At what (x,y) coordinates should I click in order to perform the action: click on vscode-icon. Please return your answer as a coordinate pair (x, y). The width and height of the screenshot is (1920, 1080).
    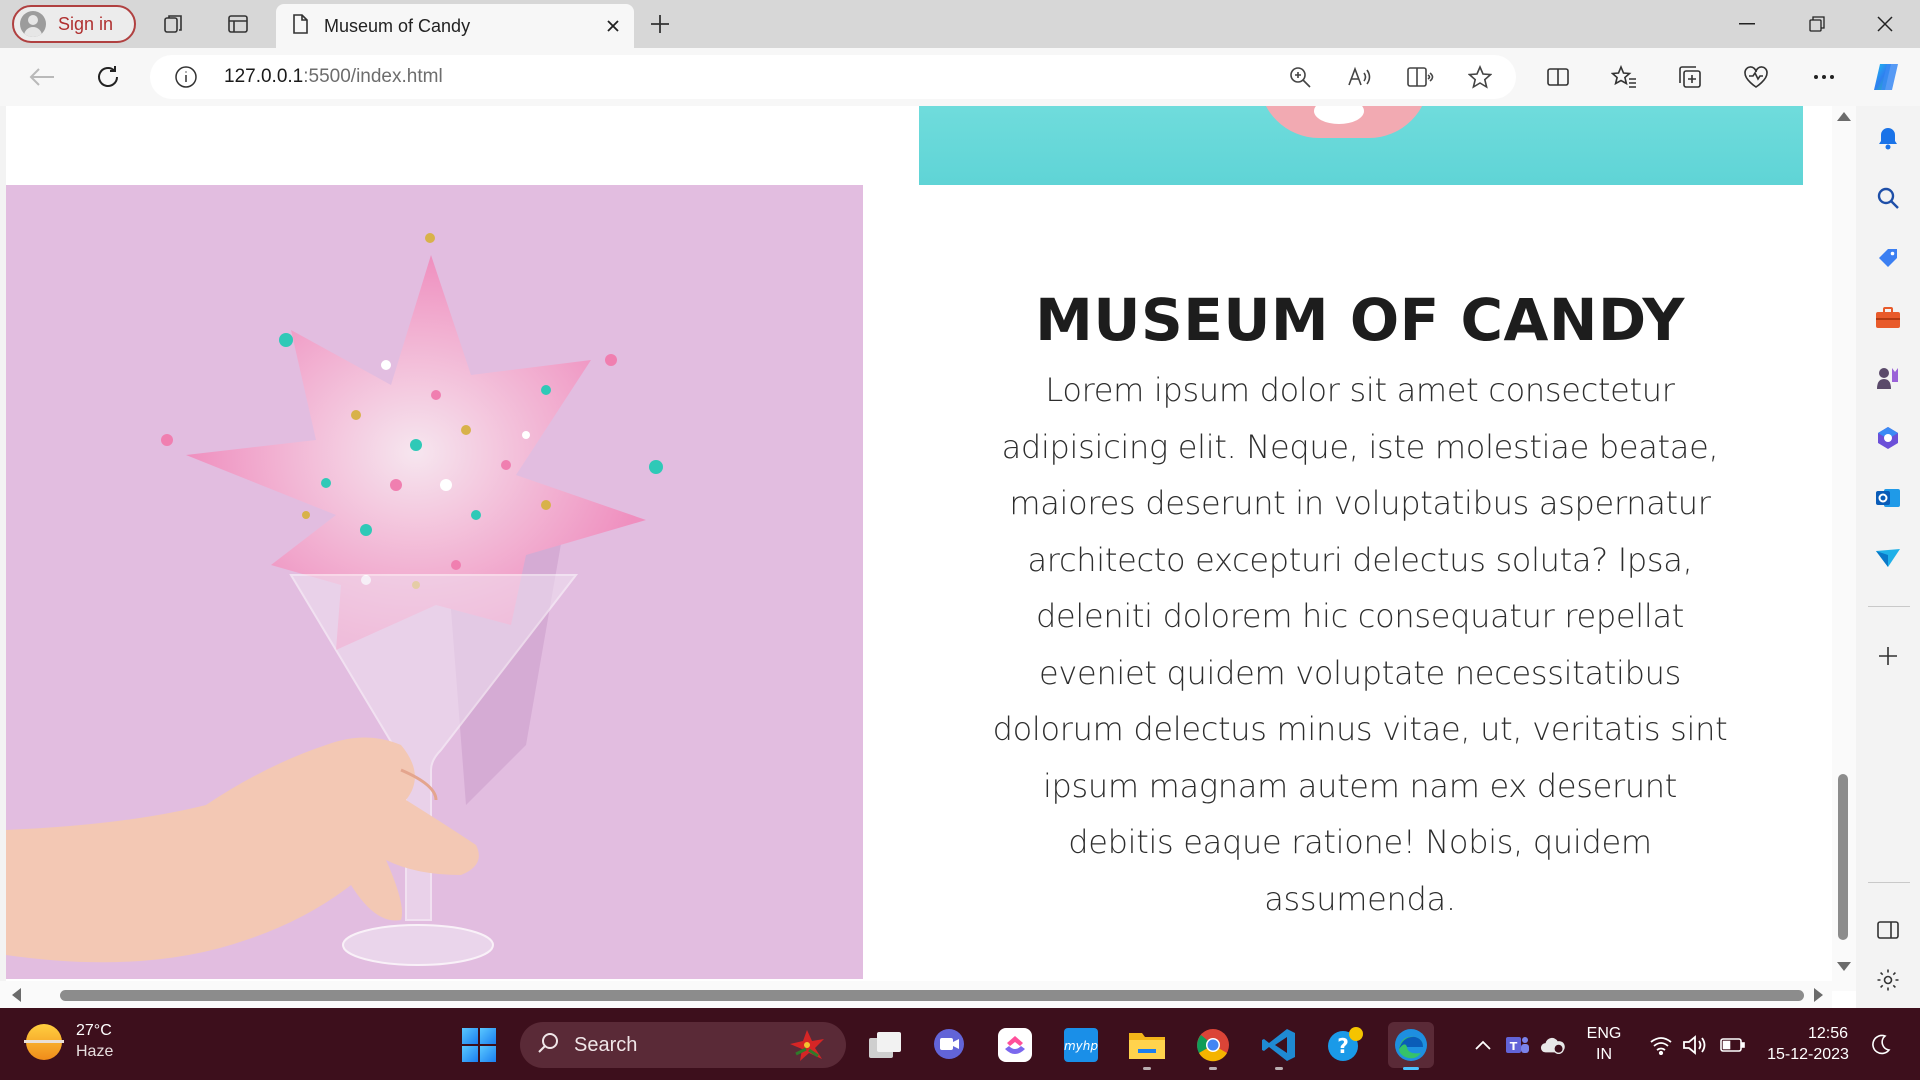
    Looking at the image, I should click on (1279, 1046).